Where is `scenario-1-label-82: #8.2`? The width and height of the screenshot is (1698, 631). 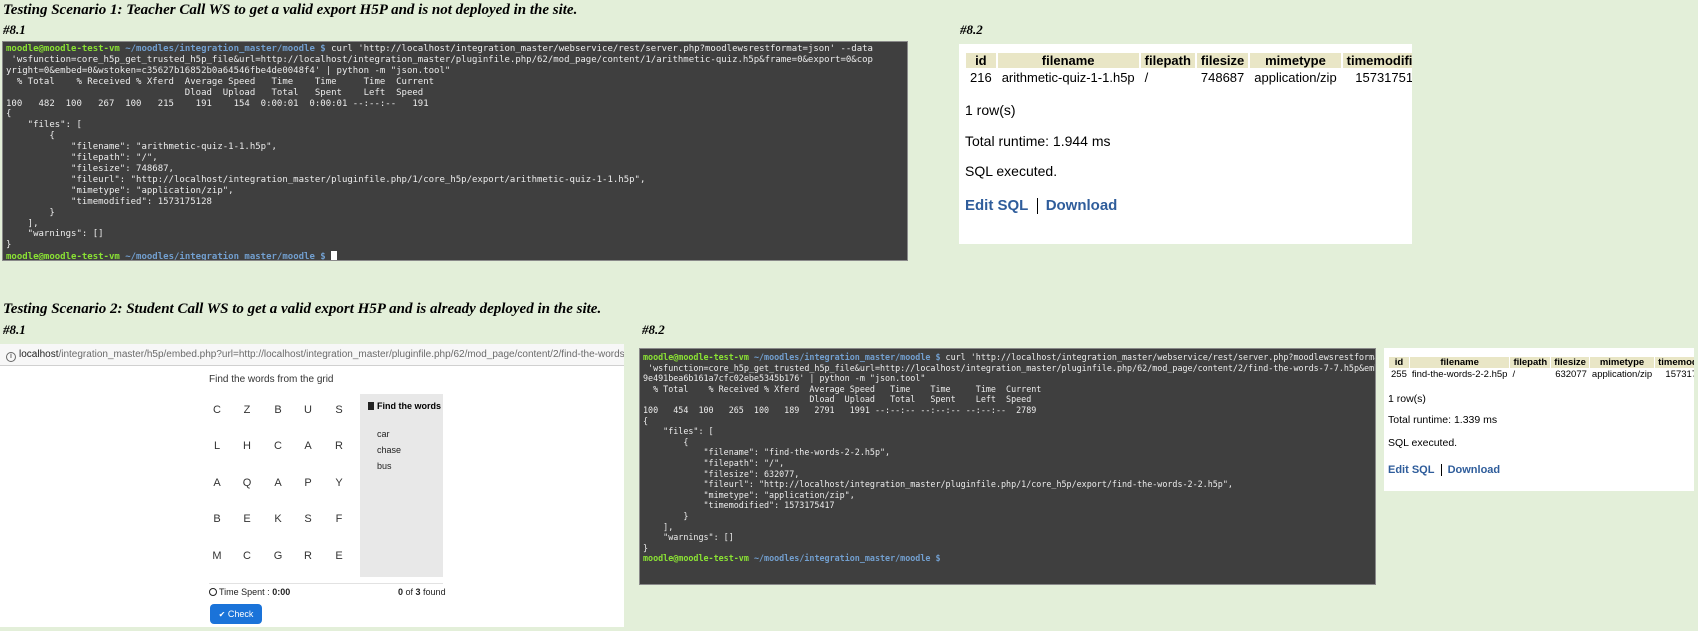
scenario-1-label-82: #8.2 is located at coordinates (971, 29).